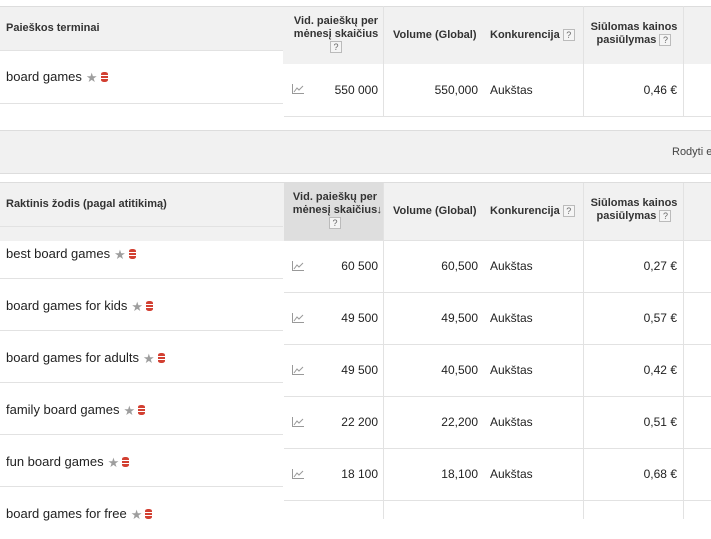 The height and width of the screenshot is (539, 711). I want to click on keyword-text: board games, so click(44, 76).